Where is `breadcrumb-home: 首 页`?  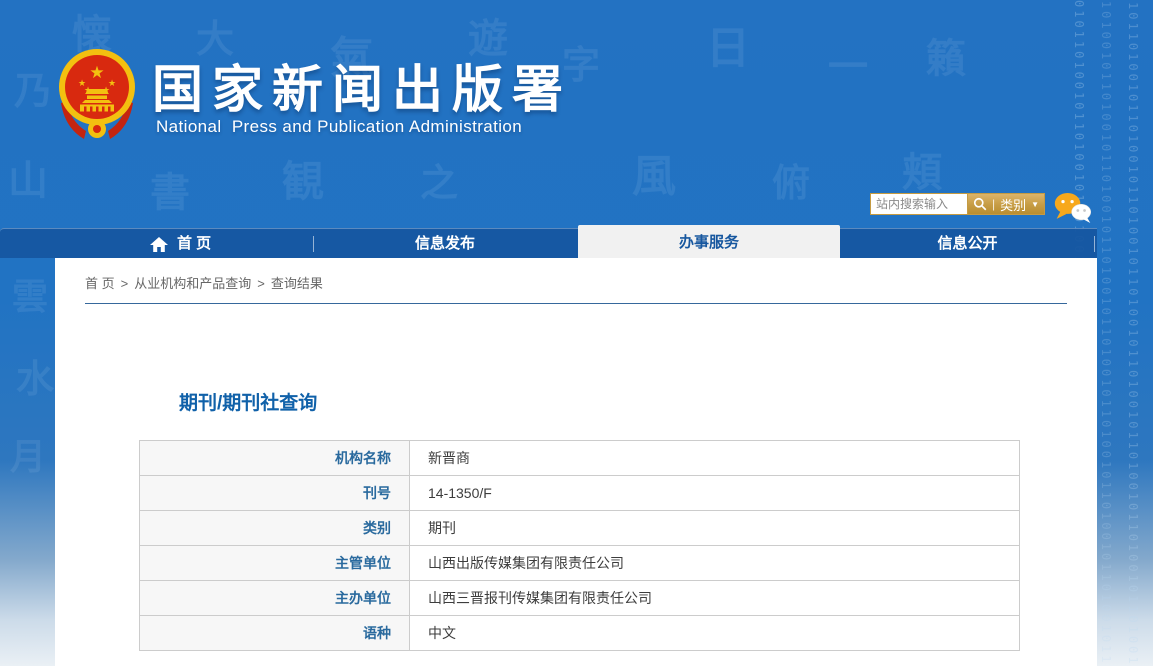 breadcrumb-home: 首 页 is located at coordinates (100, 283).